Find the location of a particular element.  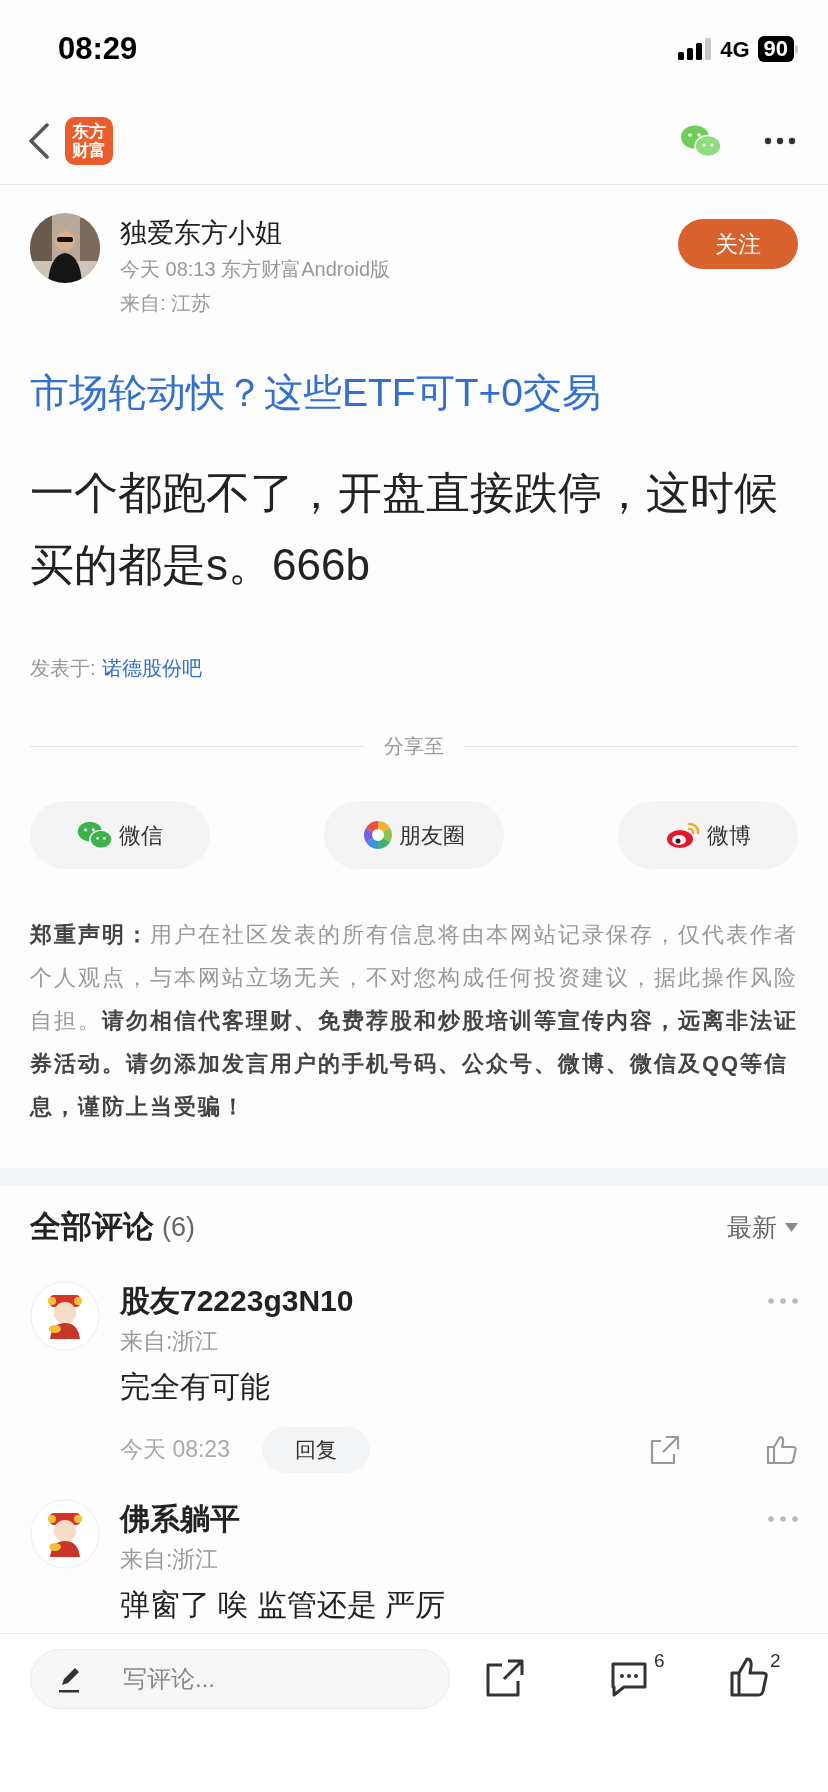

wechat-icon is located at coordinates (95, 835).